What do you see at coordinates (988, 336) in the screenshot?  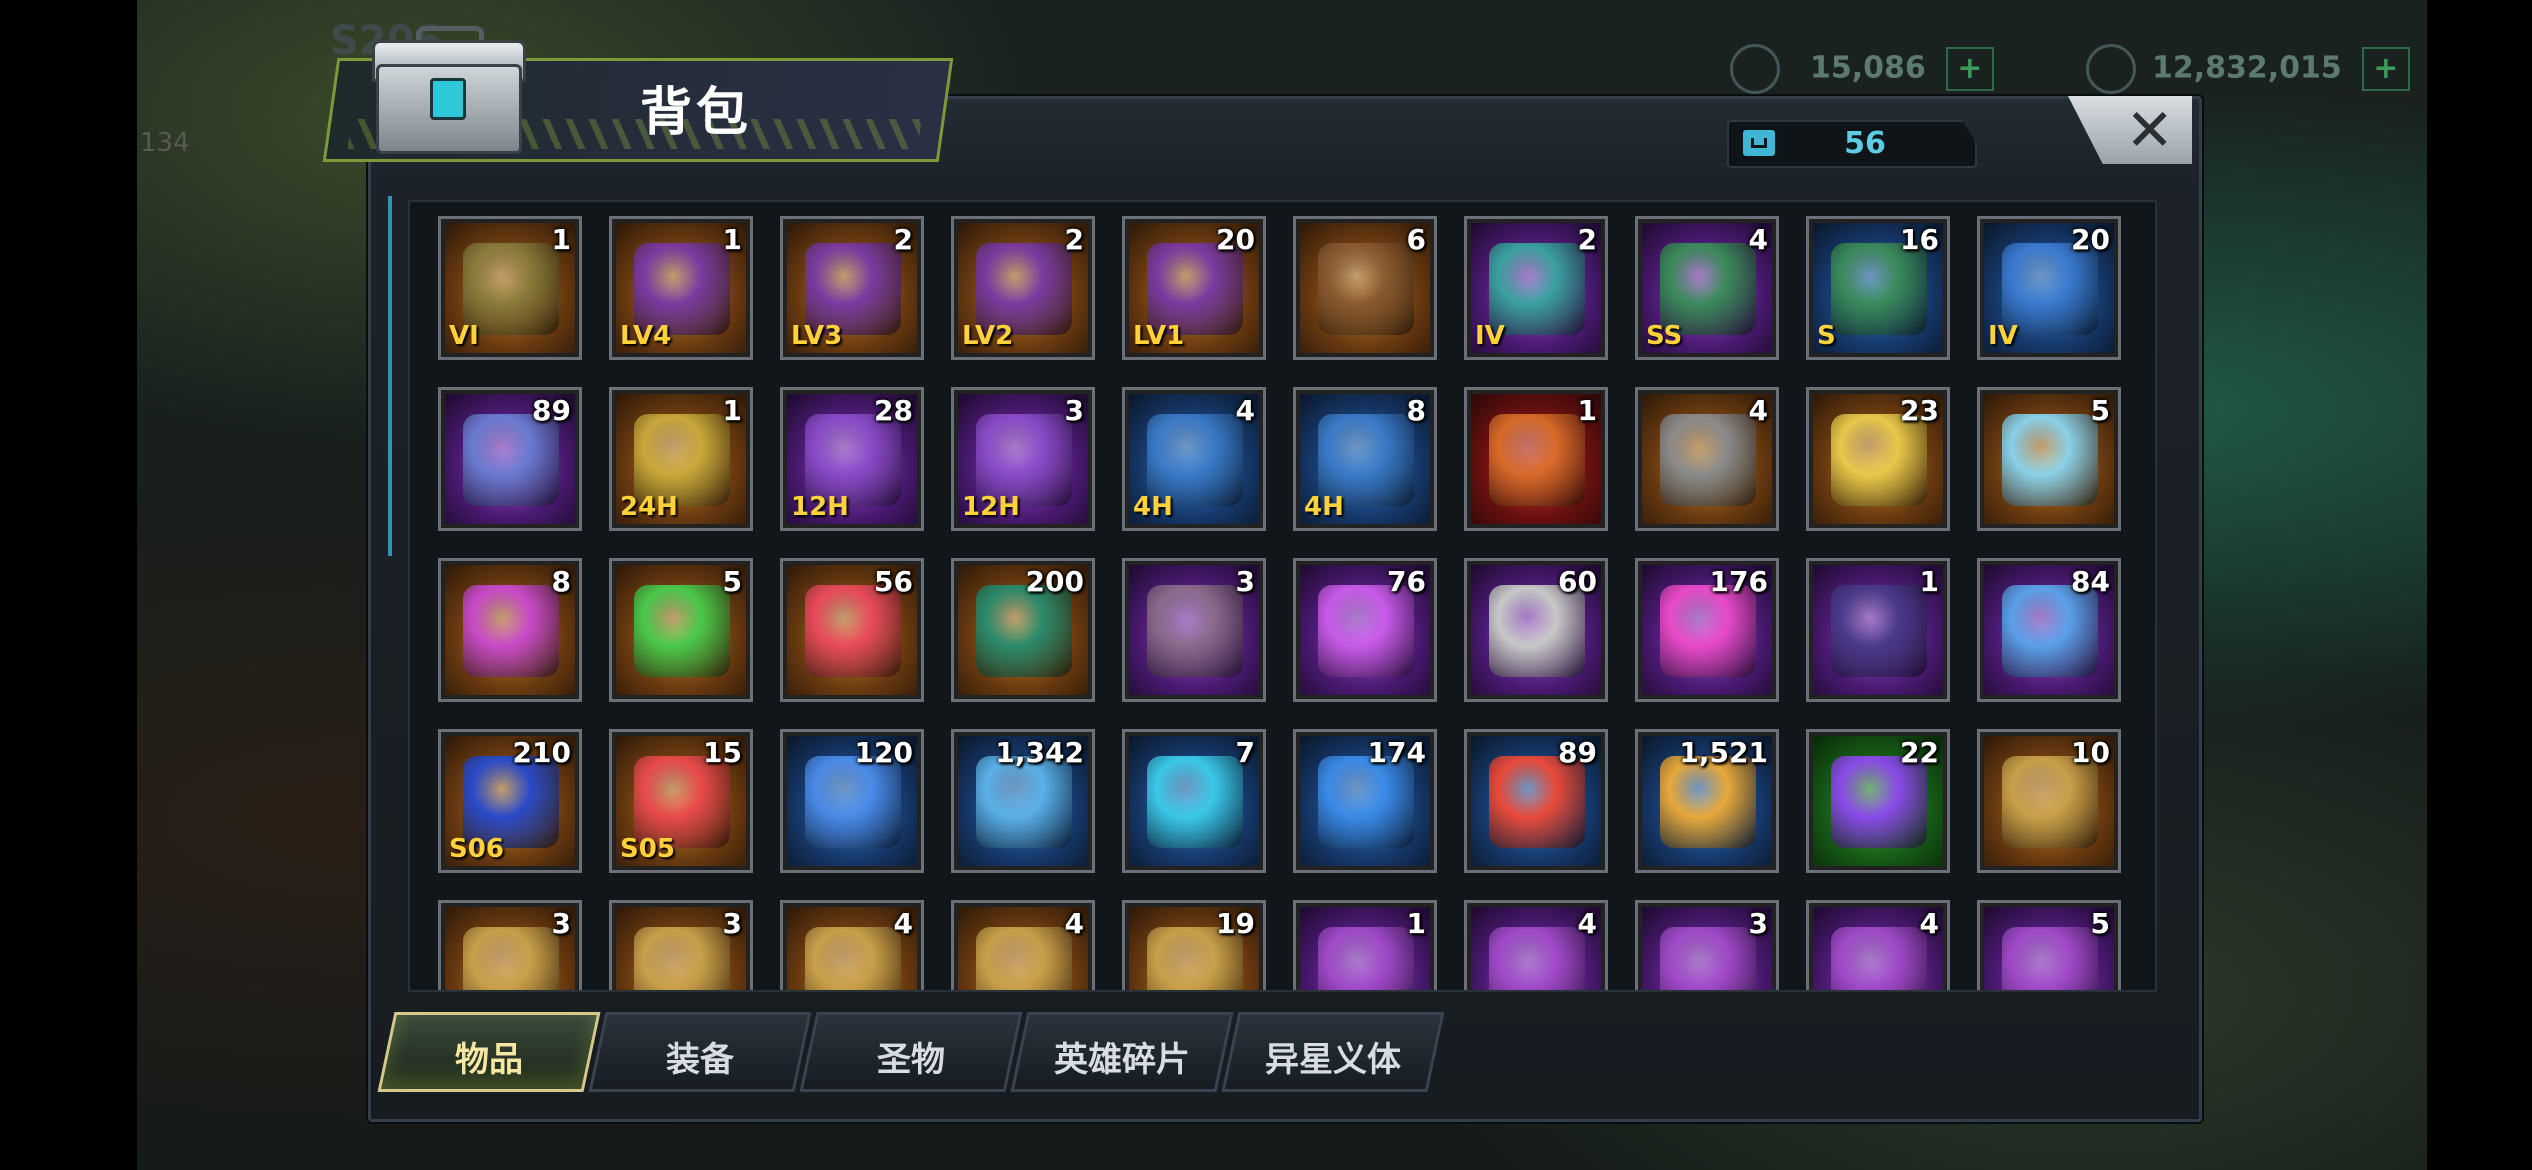 I see `item-tag: LV2` at bounding box center [988, 336].